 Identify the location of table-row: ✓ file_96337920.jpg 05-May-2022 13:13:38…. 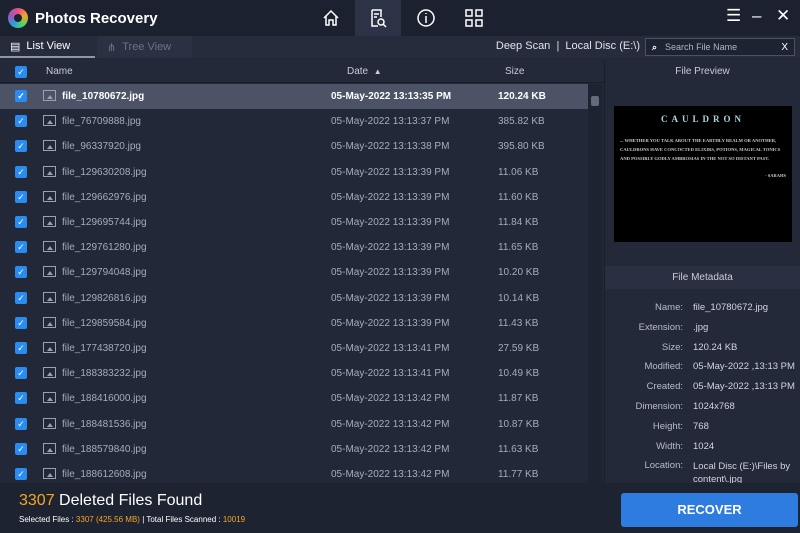
(294, 146).